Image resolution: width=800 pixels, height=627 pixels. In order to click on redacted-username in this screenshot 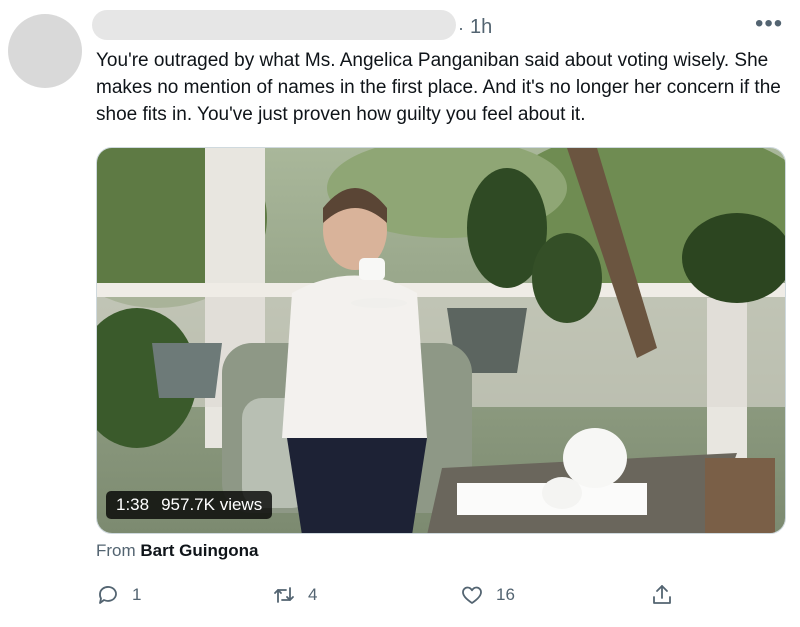, I will do `click(274, 25)`.